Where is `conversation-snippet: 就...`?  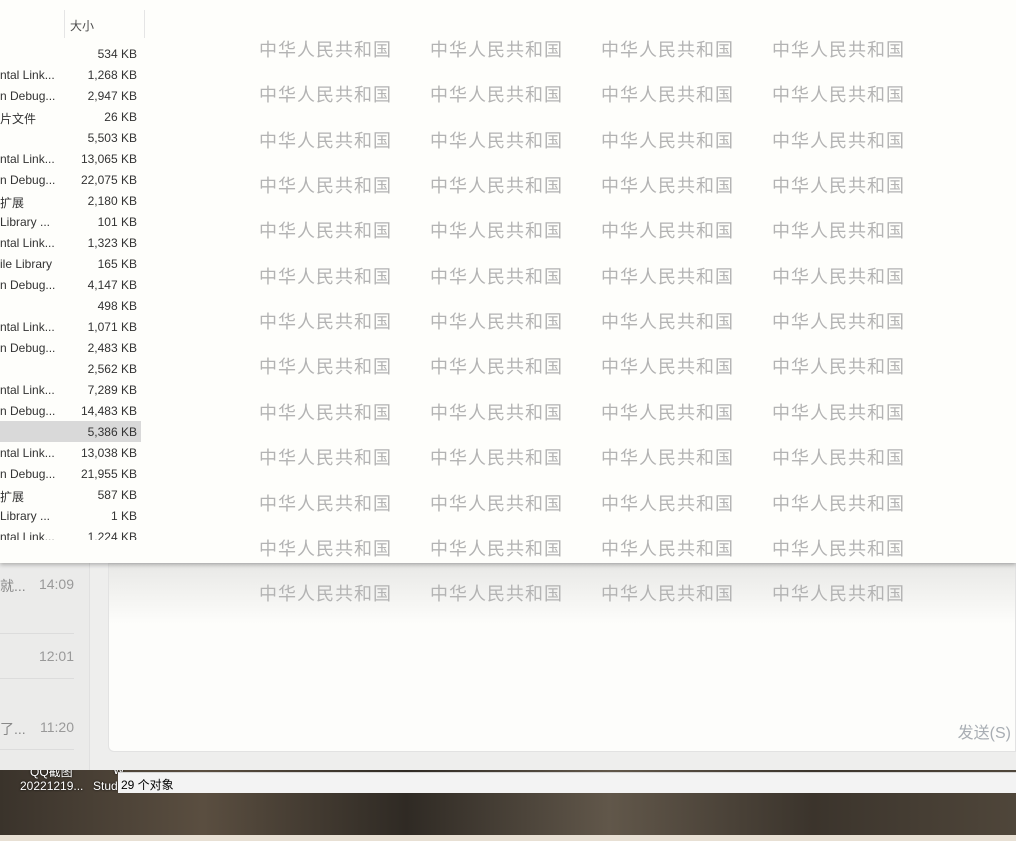
conversation-snippet: 就... is located at coordinates (13, 586).